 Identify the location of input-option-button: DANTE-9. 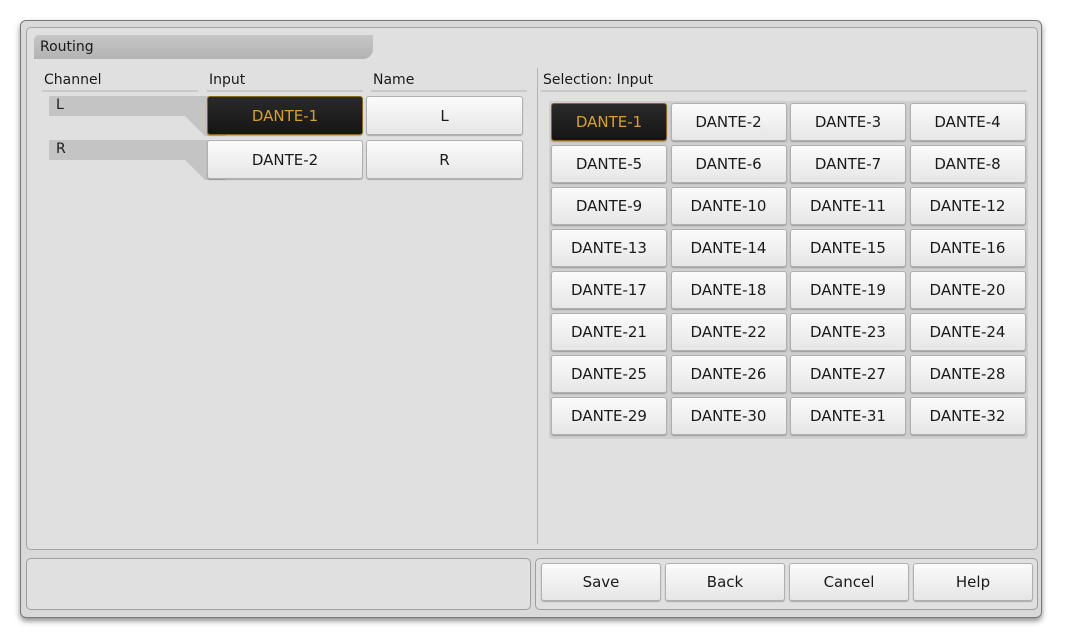
(609, 206).